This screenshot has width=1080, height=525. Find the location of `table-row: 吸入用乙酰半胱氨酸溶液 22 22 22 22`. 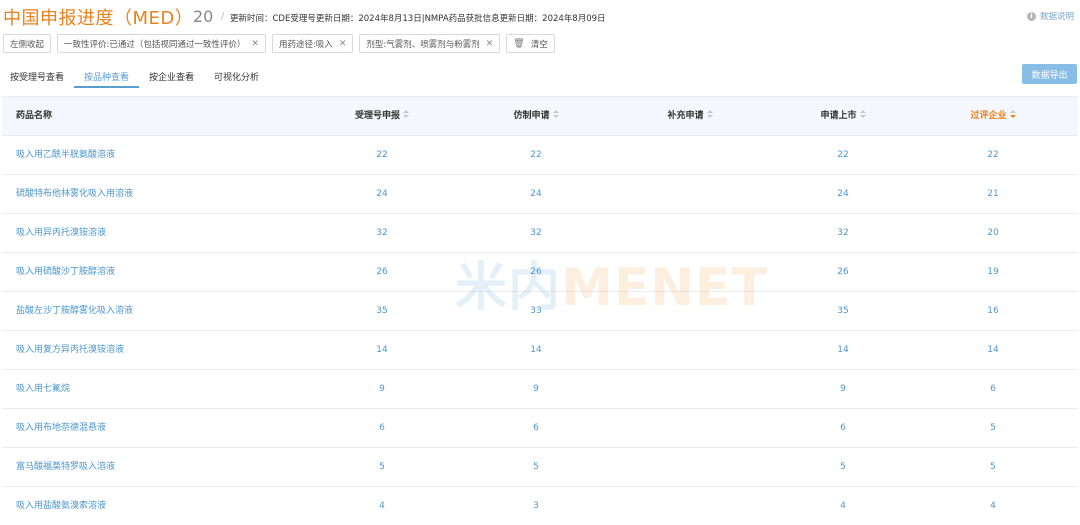

table-row: 吸入用乙酰半胱氨酸溶液 22 22 22 22 is located at coordinates (540, 155).